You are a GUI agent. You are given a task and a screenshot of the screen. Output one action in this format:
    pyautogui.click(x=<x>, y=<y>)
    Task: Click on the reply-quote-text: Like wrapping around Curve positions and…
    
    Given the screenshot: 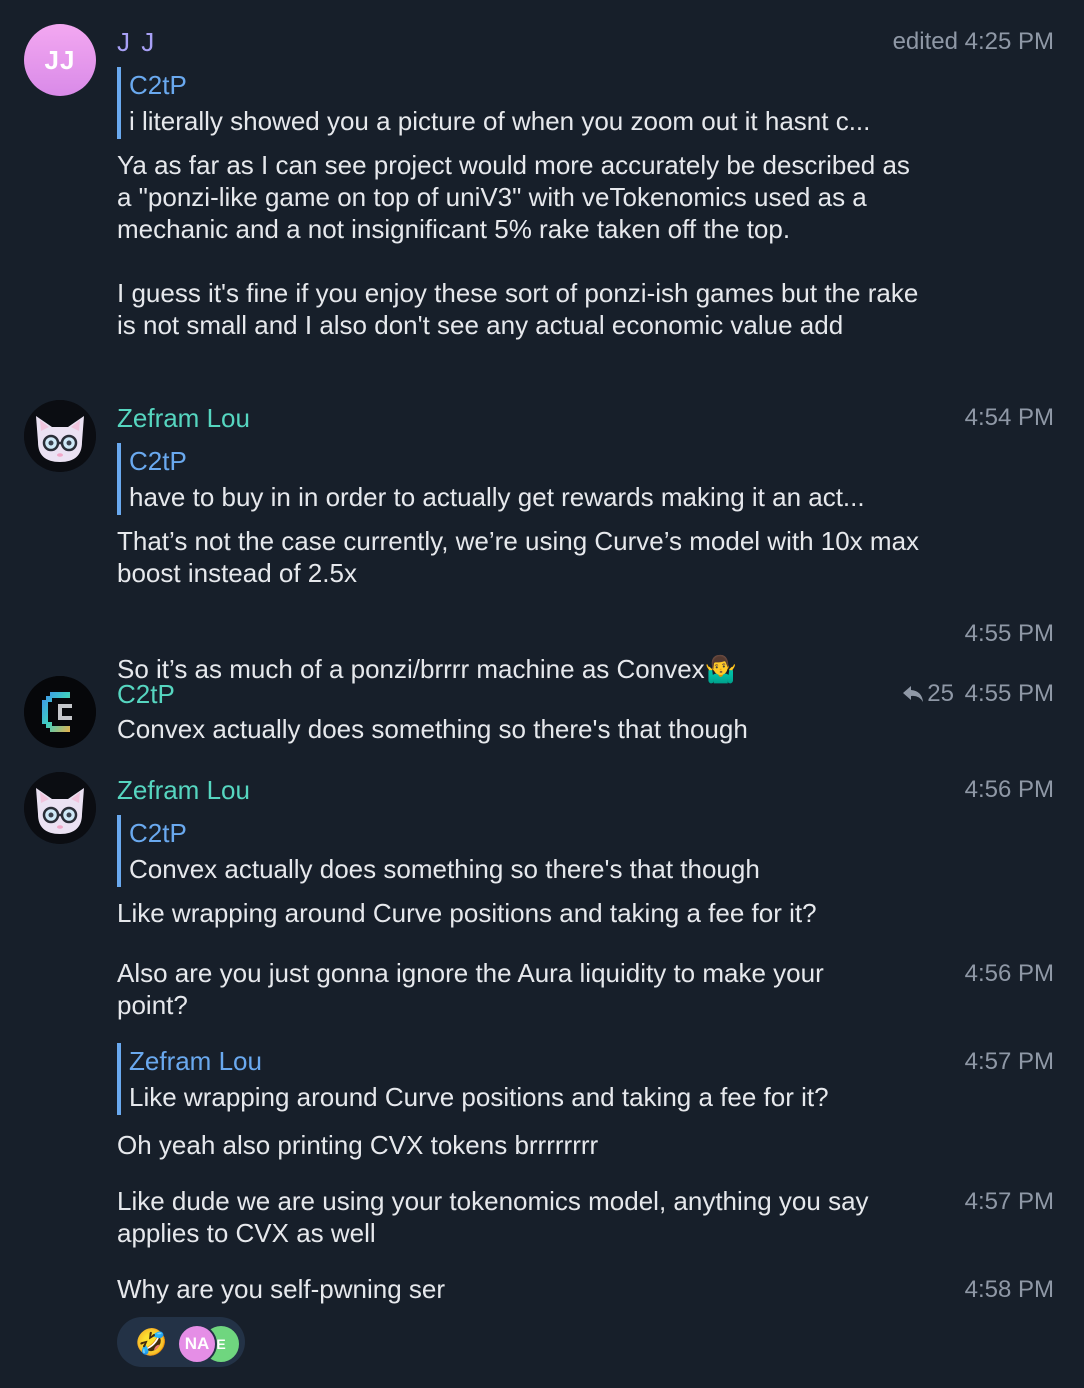 What is the action you would take?
    pyautogui.click(x=479, y=1097)
    